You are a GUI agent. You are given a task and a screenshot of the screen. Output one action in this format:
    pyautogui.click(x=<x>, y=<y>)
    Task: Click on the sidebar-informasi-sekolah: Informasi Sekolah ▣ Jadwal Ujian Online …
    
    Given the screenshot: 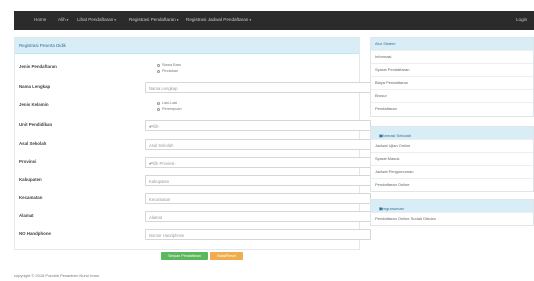 What is the action you would take?
    pyautogui.click(x=452, y=159)
    